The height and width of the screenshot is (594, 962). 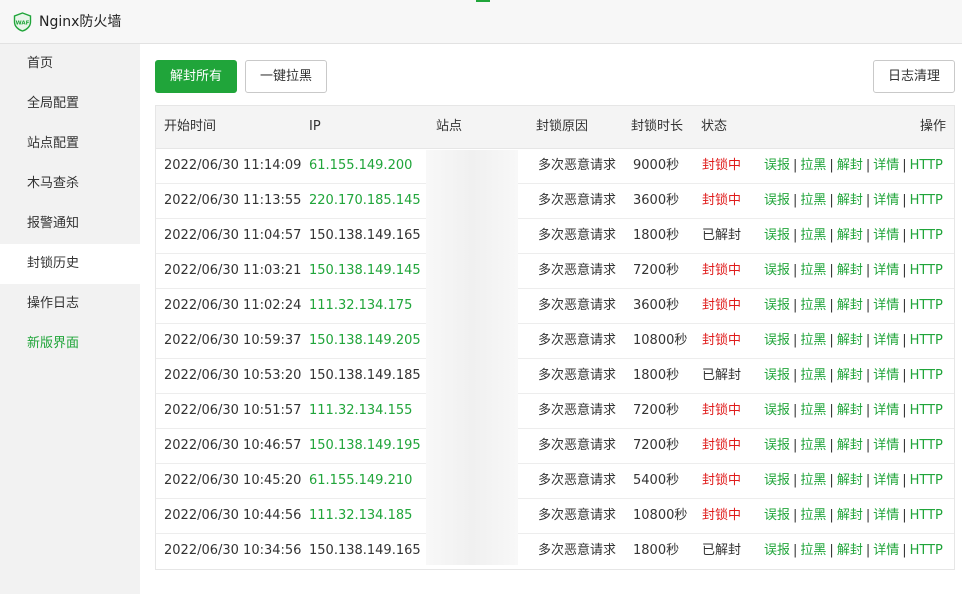 What do you see at coordinates (365, 201) in the screenshot?
I see `ip-cell: 220.170.185.145` at bounding box center [365, 201].